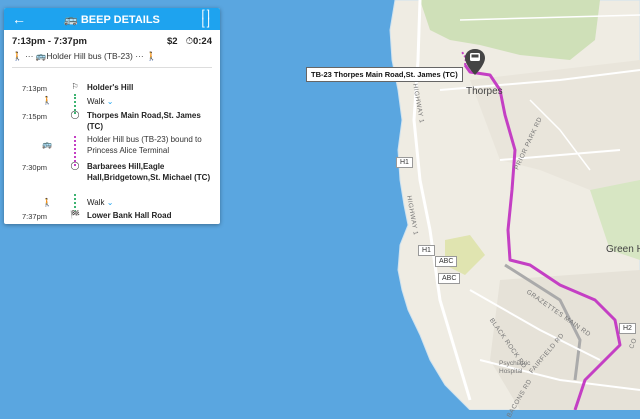 The width and height of the screenshot is (640, 419). I want to click on walk-step-2: Walk ⌄, so click(100, 202).